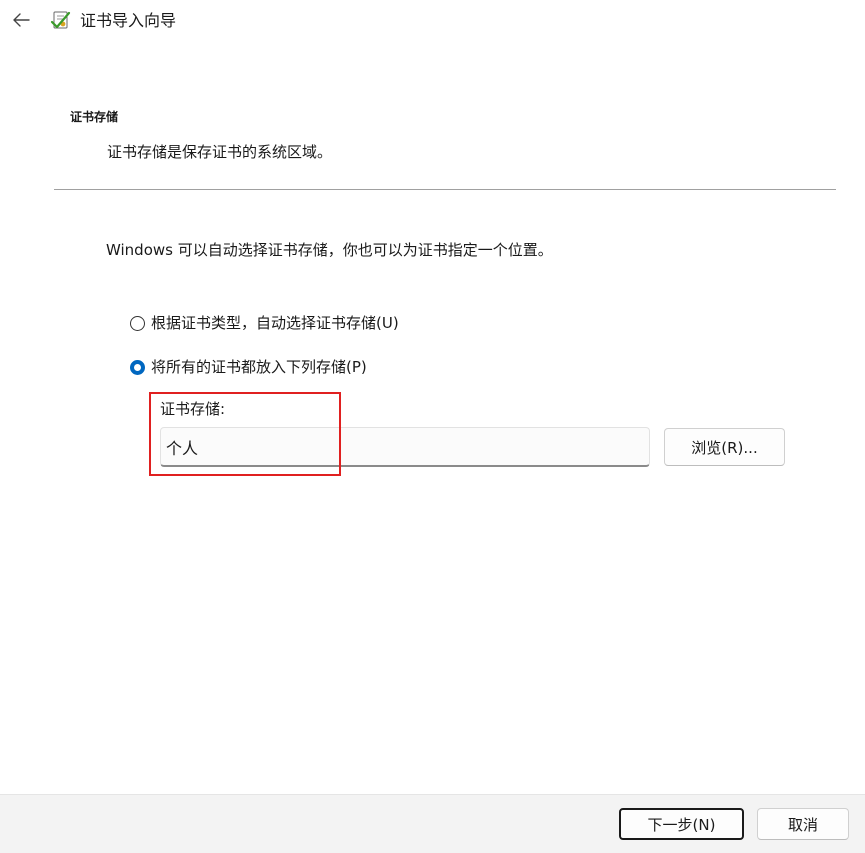 The image size is (865, 853). I want to click on arrow-left-icon, so click(21, 20).